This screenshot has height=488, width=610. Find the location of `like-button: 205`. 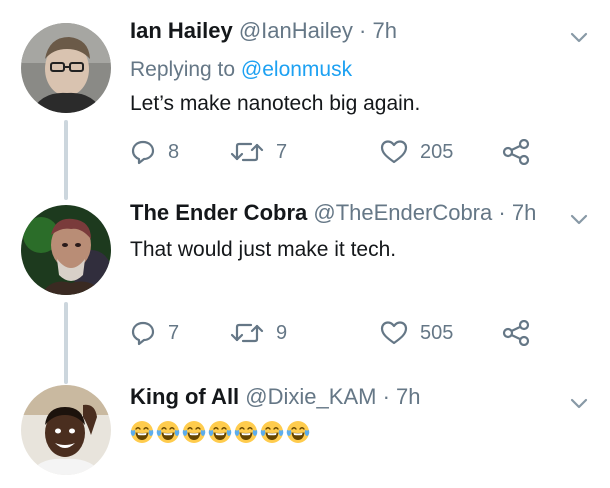

like-button: 205 is located at coordinates (416, 152).